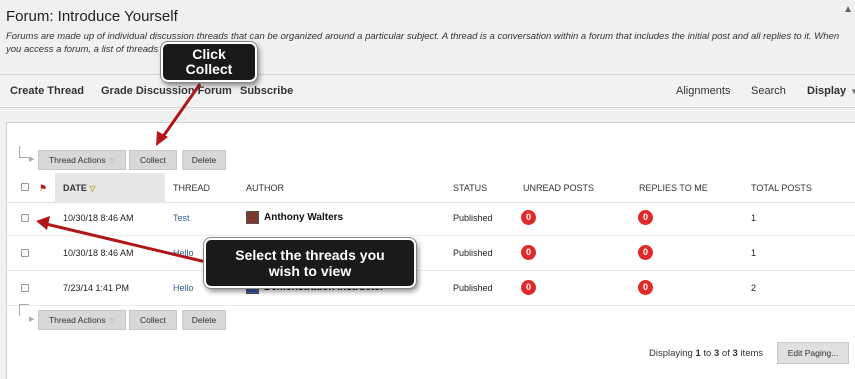  I want to click on paging-summary: Displaying 1 to 3 of 3 items, so click(706, 353).